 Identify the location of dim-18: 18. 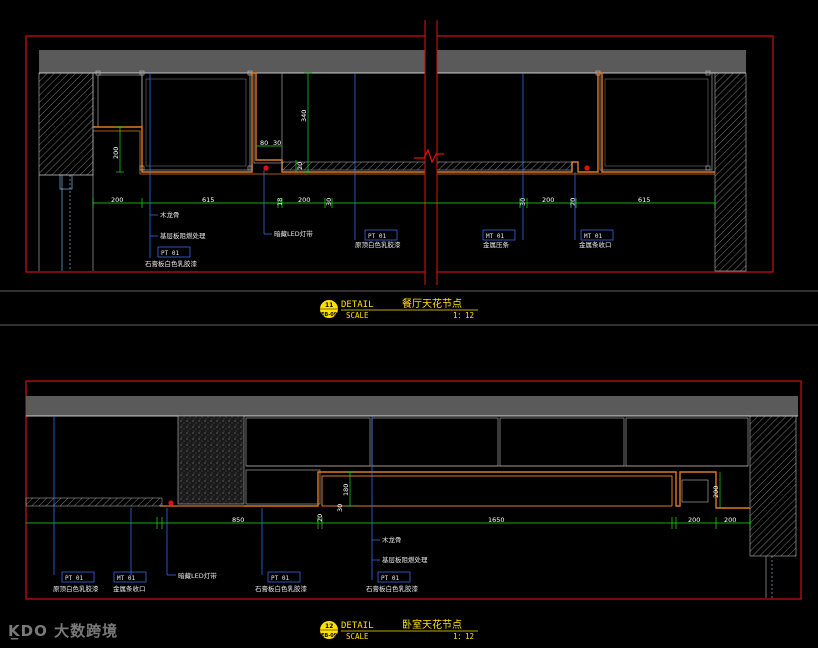
(280, 202).